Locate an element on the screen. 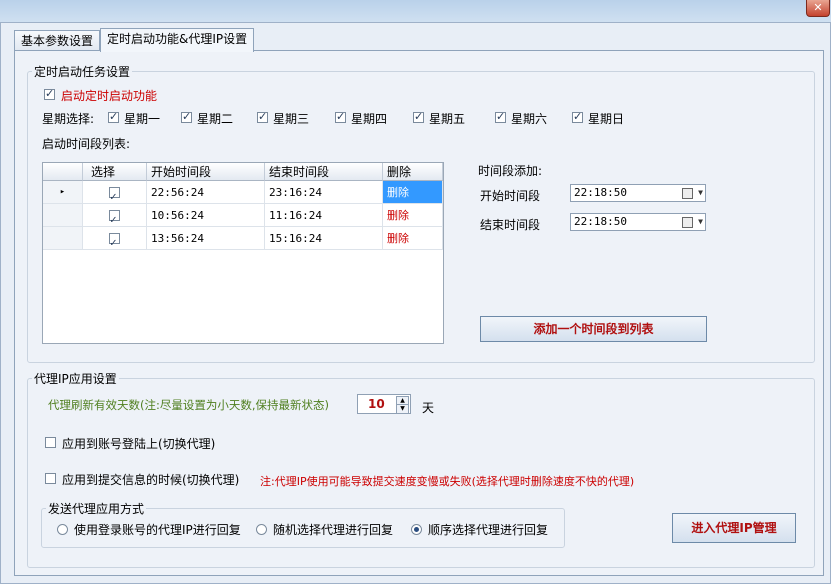 The image size is (831, 584). apply-login-label: 应用到账号登陆上(切换代理) is located at coordinates (139, 444).